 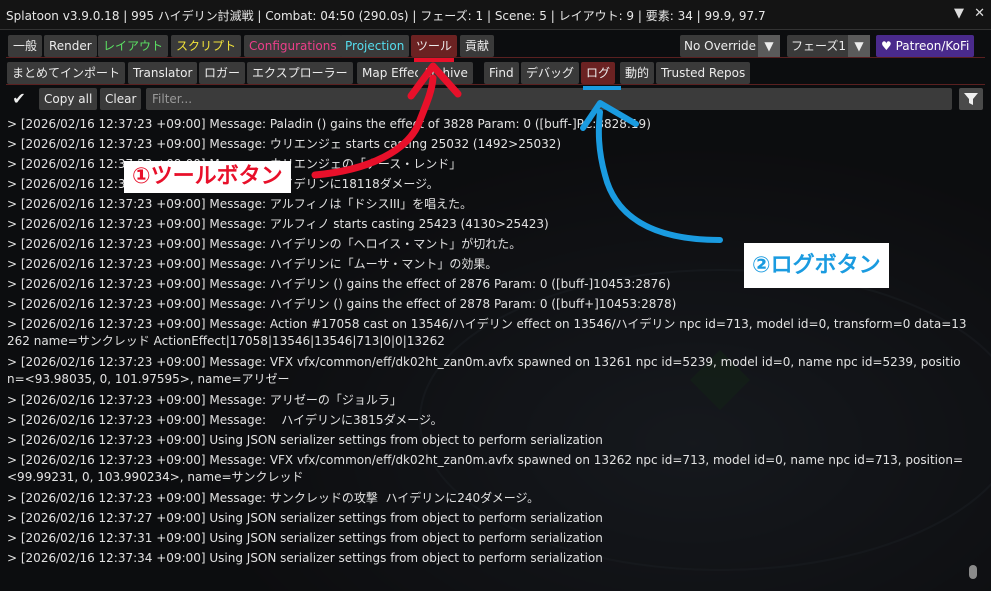 What do you see at coordinates (477, 46) in the screenshot?
I see `tab-contribute: 貢献` at bounding box center [477, 46].